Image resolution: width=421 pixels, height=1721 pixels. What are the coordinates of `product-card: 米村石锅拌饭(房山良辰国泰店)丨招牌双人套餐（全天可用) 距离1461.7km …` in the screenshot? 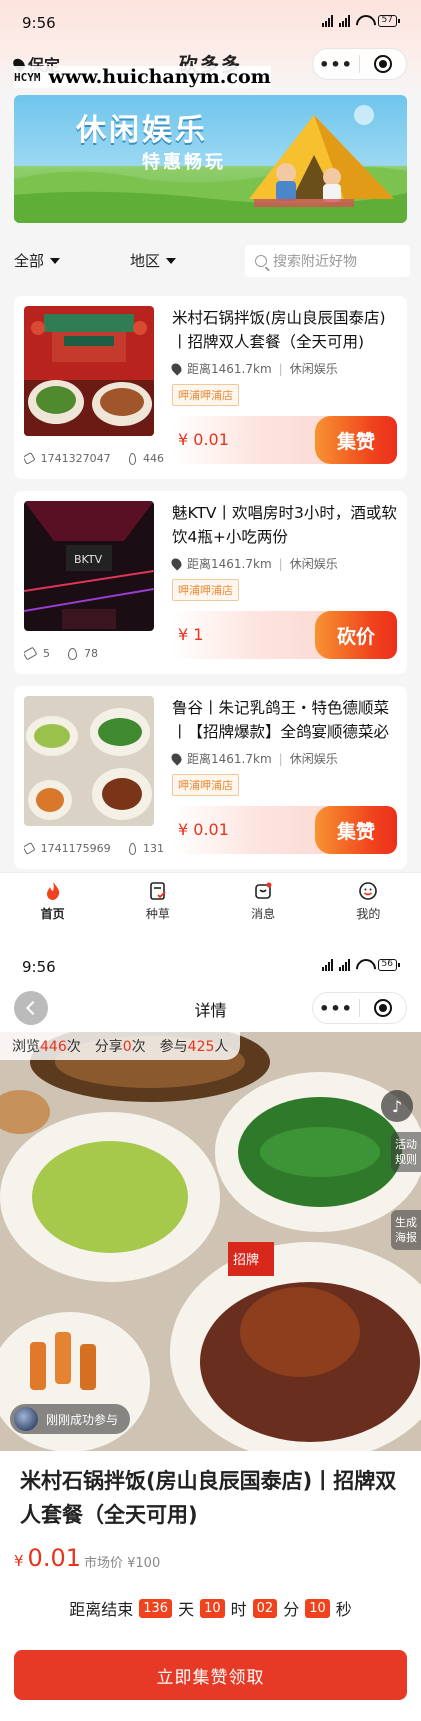 It's located at (210, 387).